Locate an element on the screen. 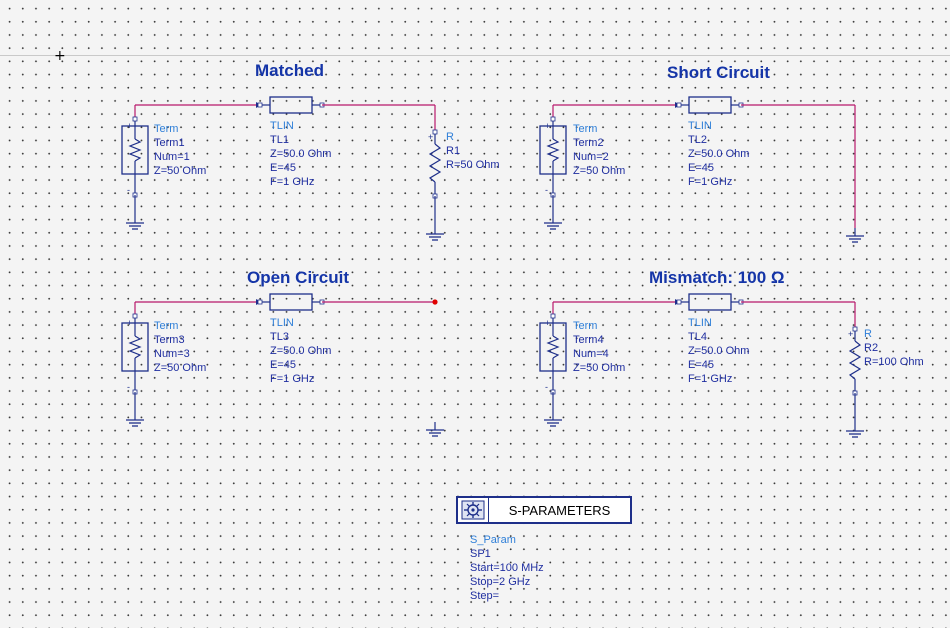 This screenshot has height=628, width=950. circuit-title-short: Short Circuit is located at coordinates (718, 73).